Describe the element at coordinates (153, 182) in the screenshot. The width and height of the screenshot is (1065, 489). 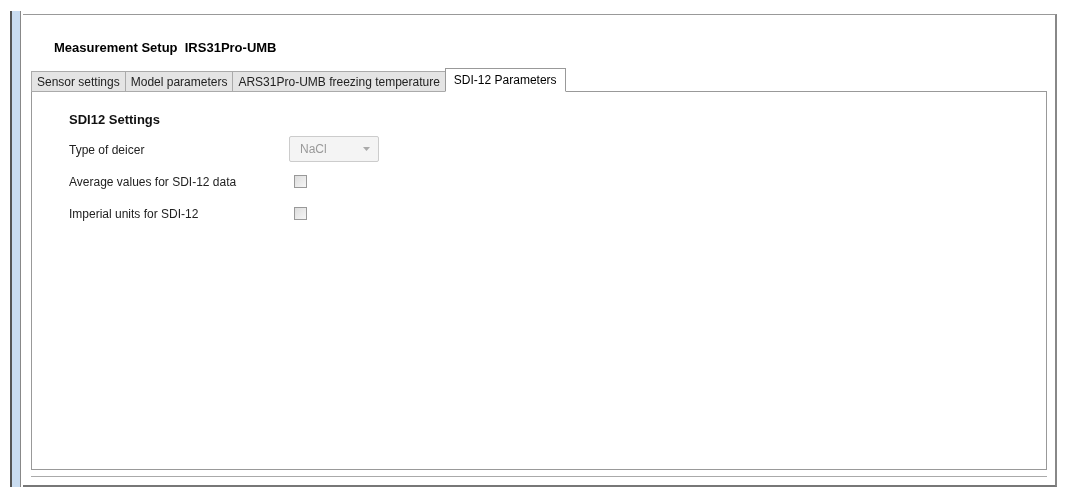
I see `field-label: Average values for SDI-12 data` at that location.